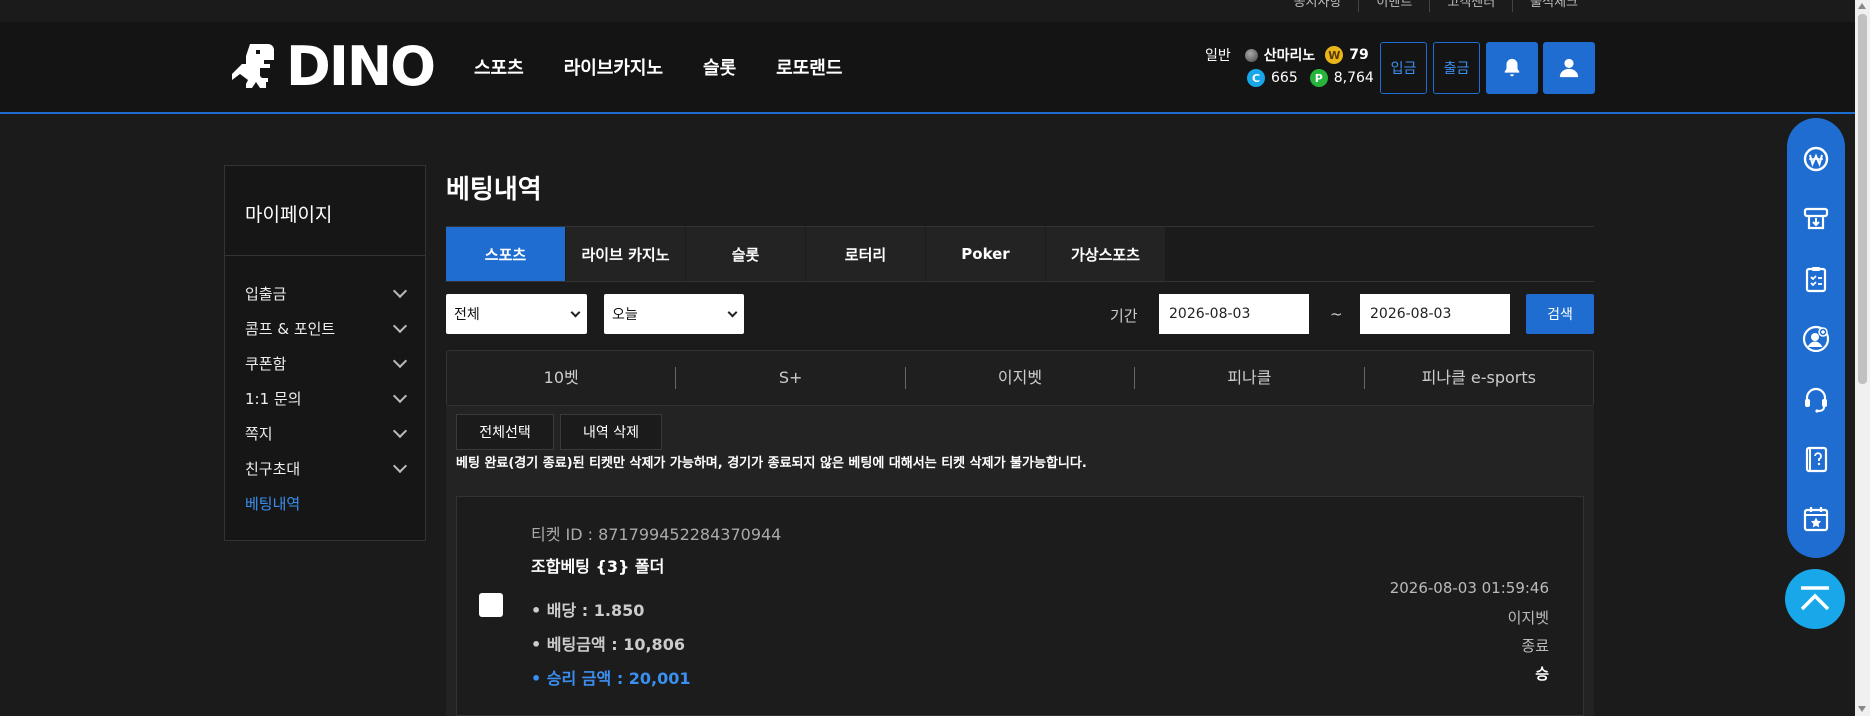 This screenshot has height=716, width=1870. I want to click on withdraw-tray-icon, so click(1816, 219).